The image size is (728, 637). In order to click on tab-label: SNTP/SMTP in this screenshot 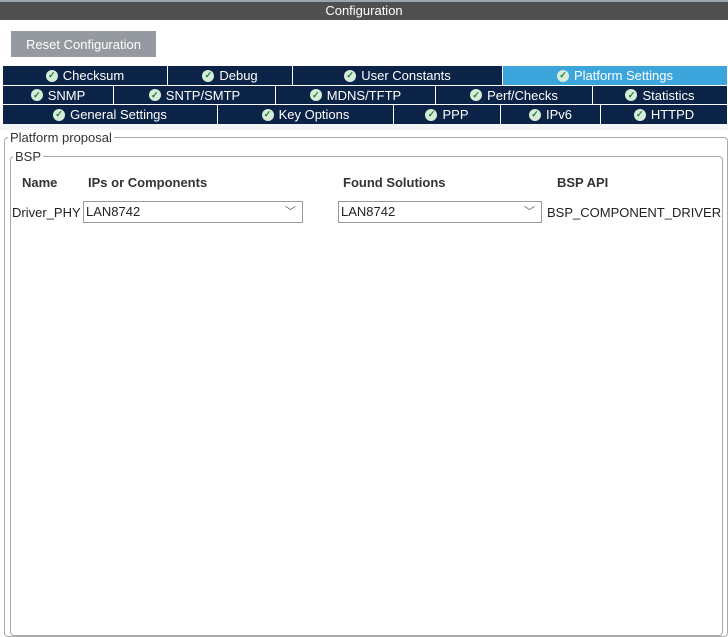, I will do `click(203, 95)`.